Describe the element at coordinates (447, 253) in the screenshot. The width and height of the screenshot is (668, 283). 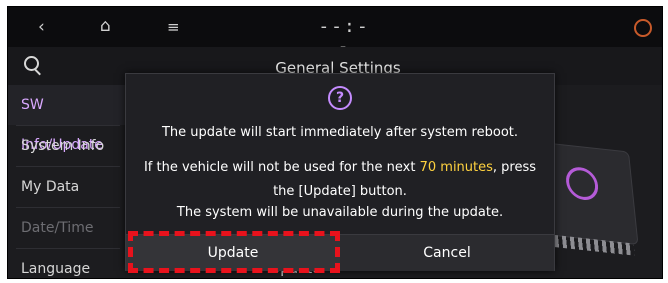
I see `cancel-button: Cancel` at that location.